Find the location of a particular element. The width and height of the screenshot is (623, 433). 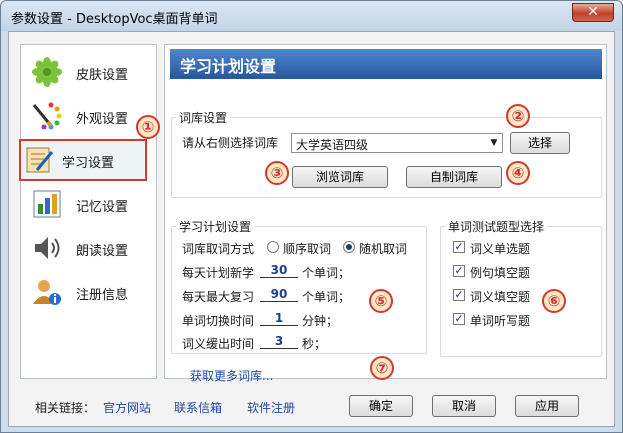

official-site-link: 官方网站 is located at coordinates (127, 407).